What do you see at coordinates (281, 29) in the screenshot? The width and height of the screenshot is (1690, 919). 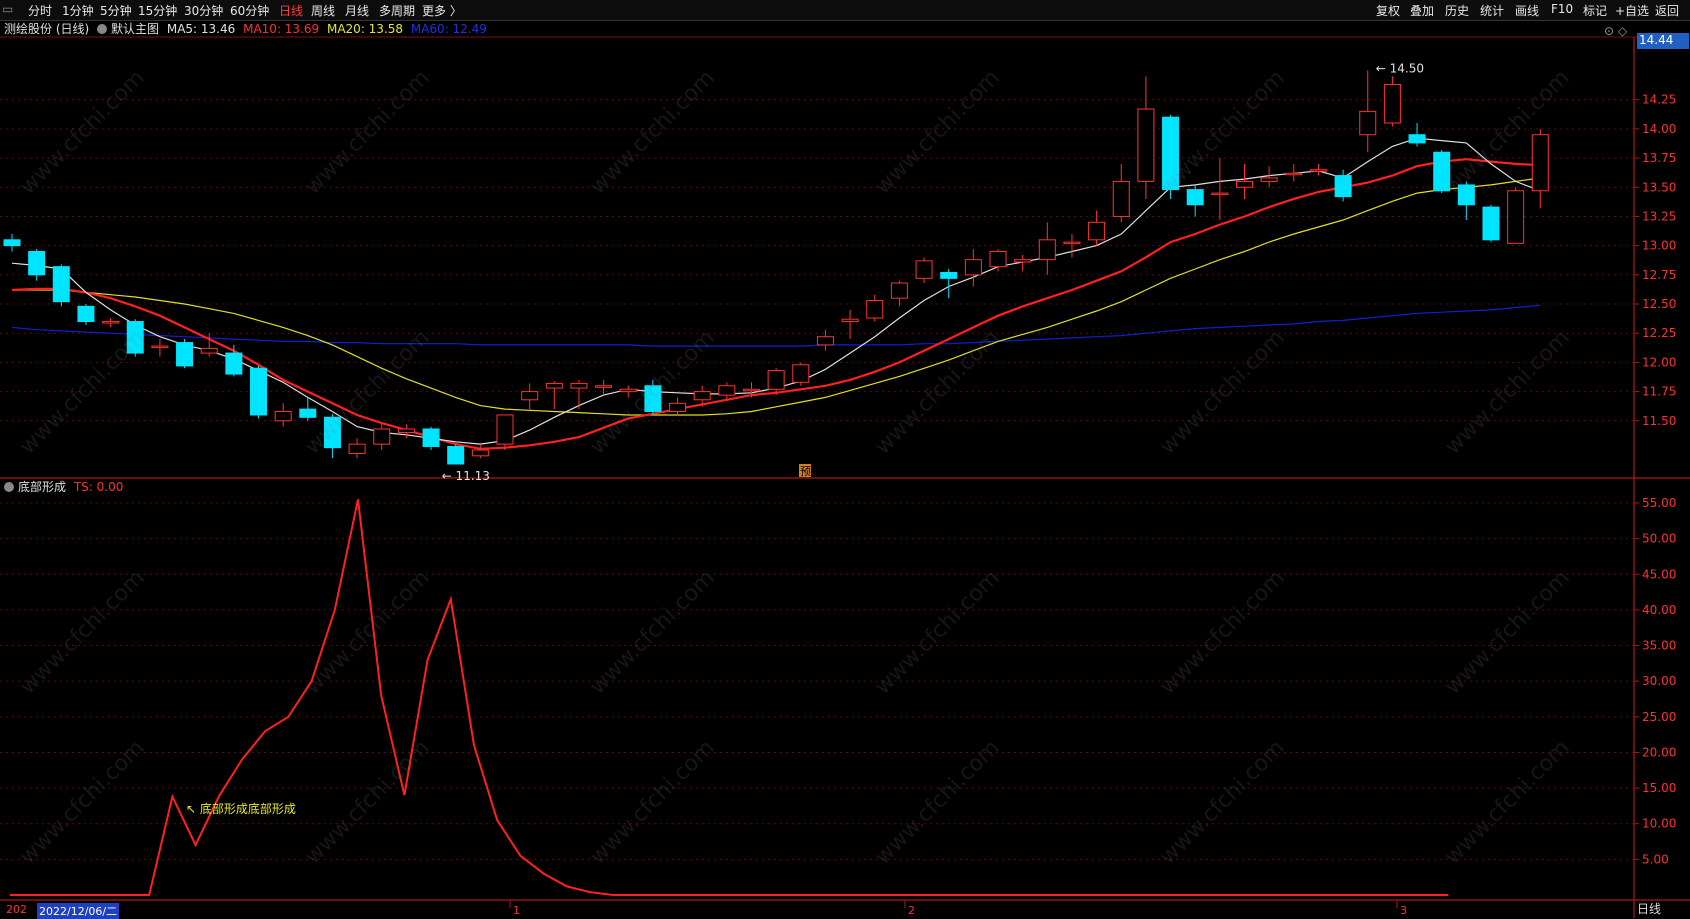 I see `ma10-value: MA10: 13.69` at bounding box center [281, 29].